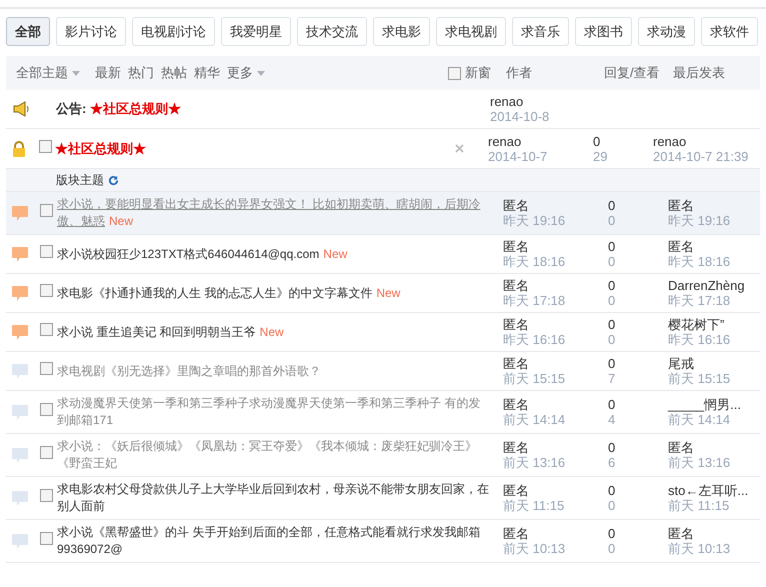  What do you see at coordinates (520, 116) in the screenshot?
I see `post-time: 2014-10-8` at bounding box center [520, 116].